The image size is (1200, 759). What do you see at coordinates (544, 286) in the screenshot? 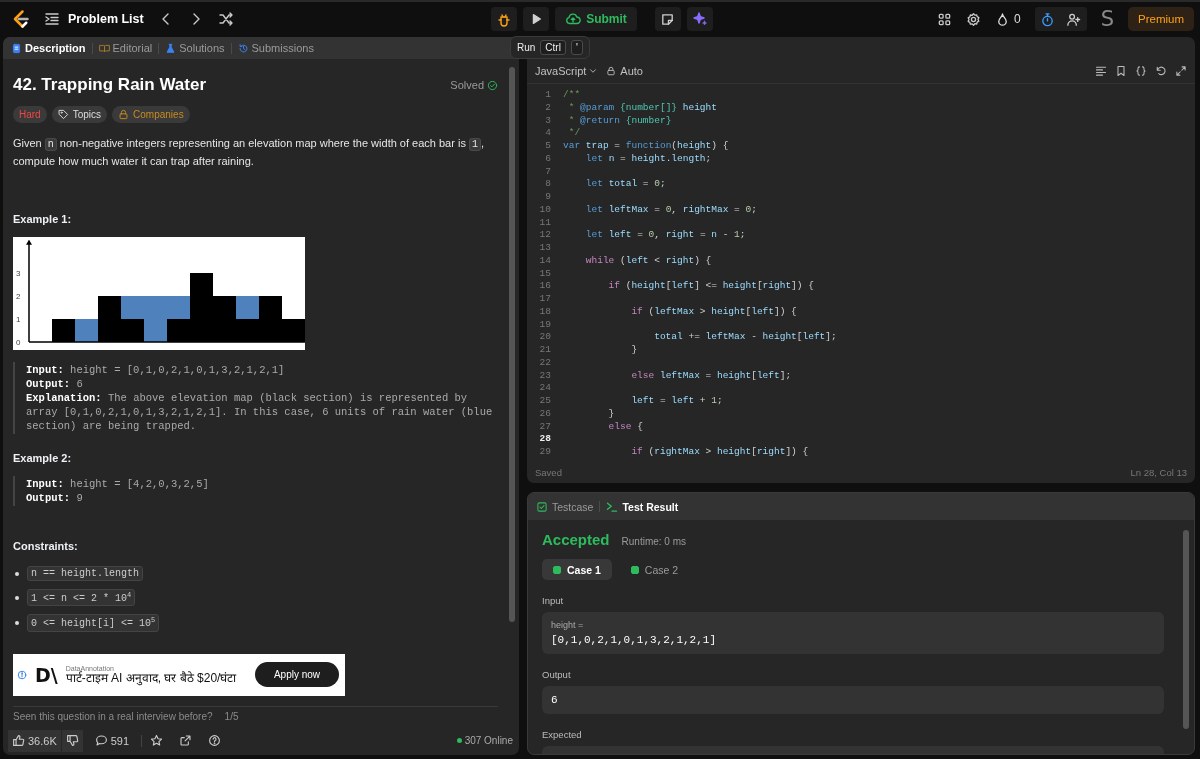
I see `line-number: 16` at bounding box center [544, 286].